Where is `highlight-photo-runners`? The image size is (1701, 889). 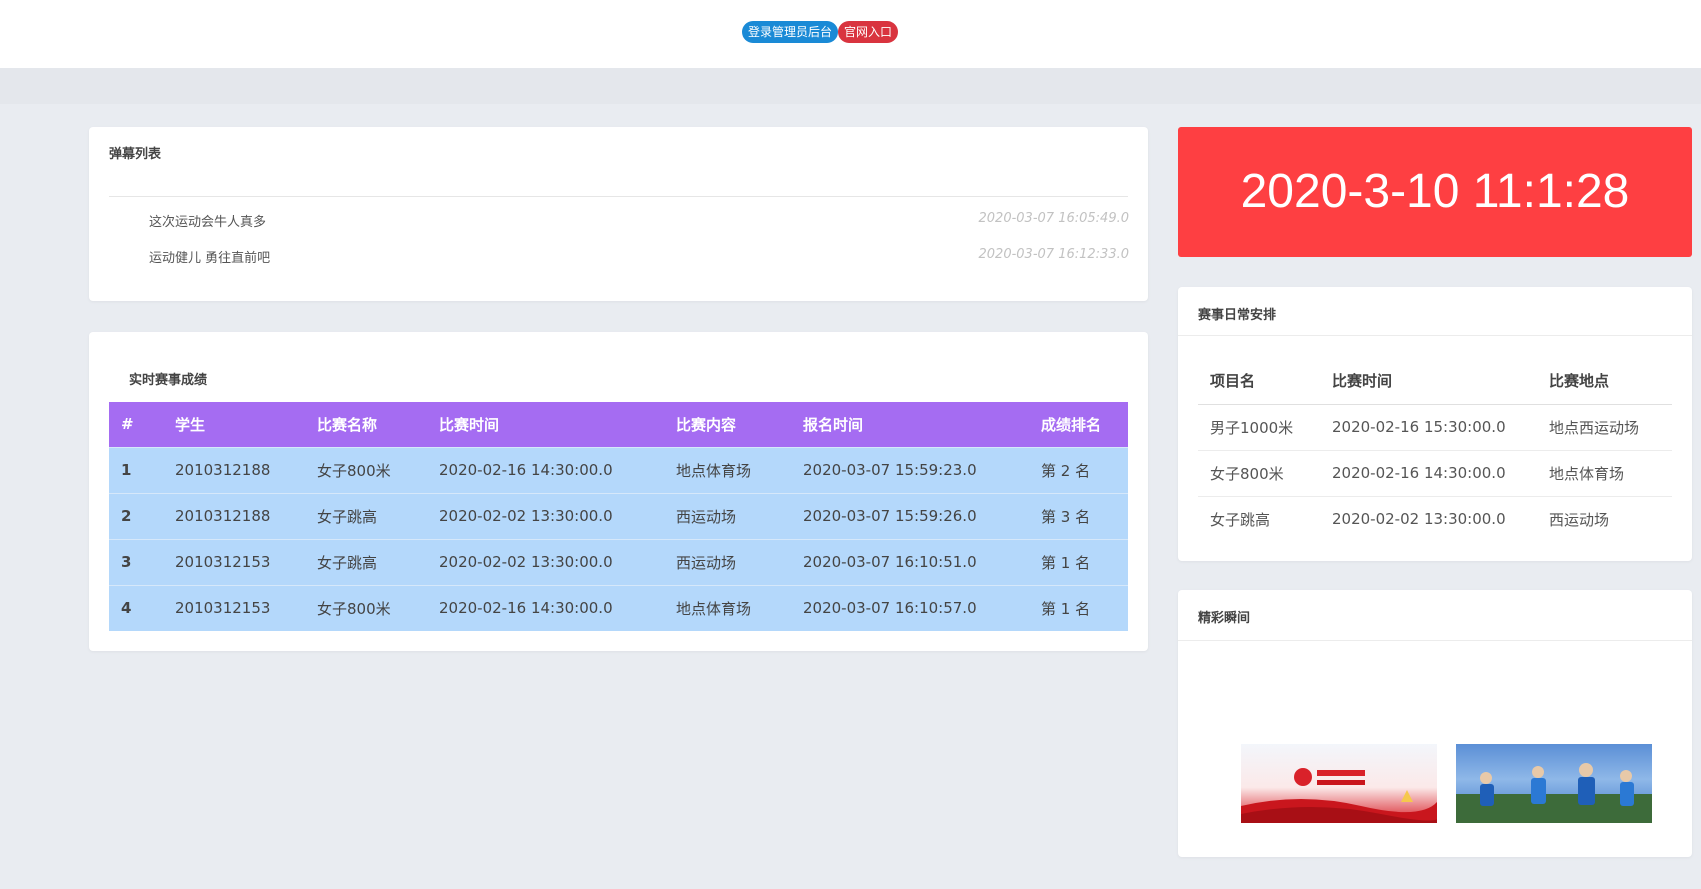 highlight-photo-runners is located at coordinates (1554, 783).